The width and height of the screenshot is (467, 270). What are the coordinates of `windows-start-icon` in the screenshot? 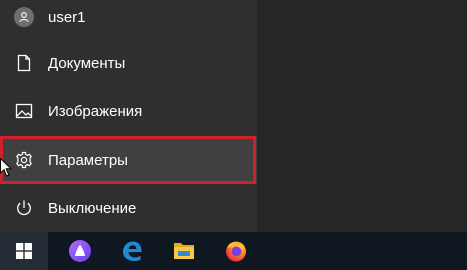 It's located at (24, 251).